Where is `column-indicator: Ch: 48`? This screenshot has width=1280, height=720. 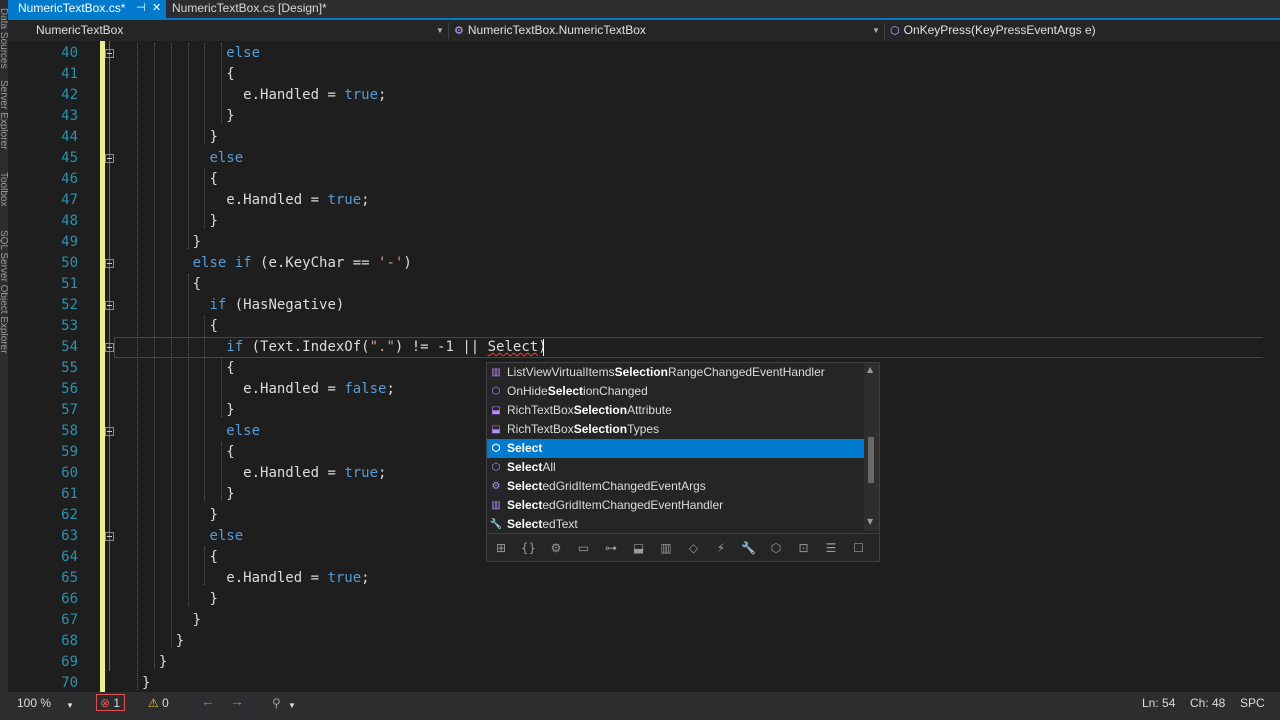 column-indicator: Ch: 48 is located at coordinates (1207, 703).